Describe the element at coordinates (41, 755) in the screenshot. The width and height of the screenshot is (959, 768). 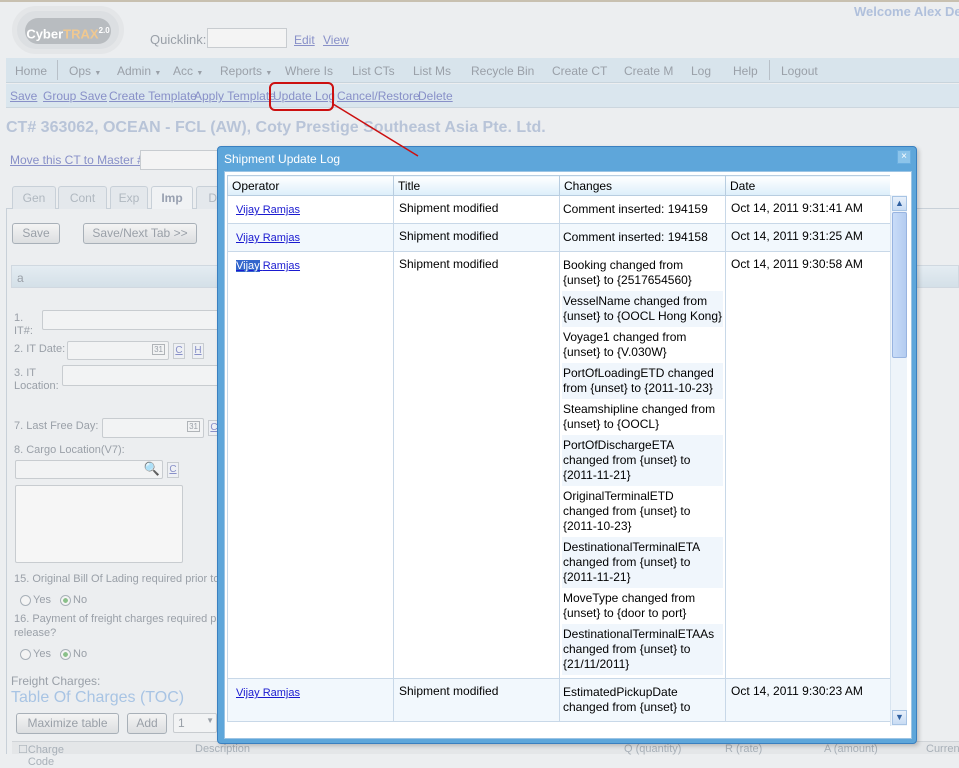
I see `select-all-checkbox: ☐ Charge Code` at that location.